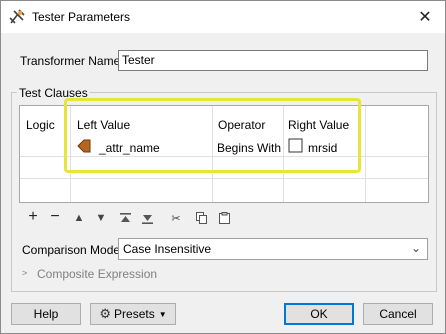 Image resolution: width=446 pixels, height=334 pixels. I want to click on window-title: Tester Parameters, so click(81, 17).